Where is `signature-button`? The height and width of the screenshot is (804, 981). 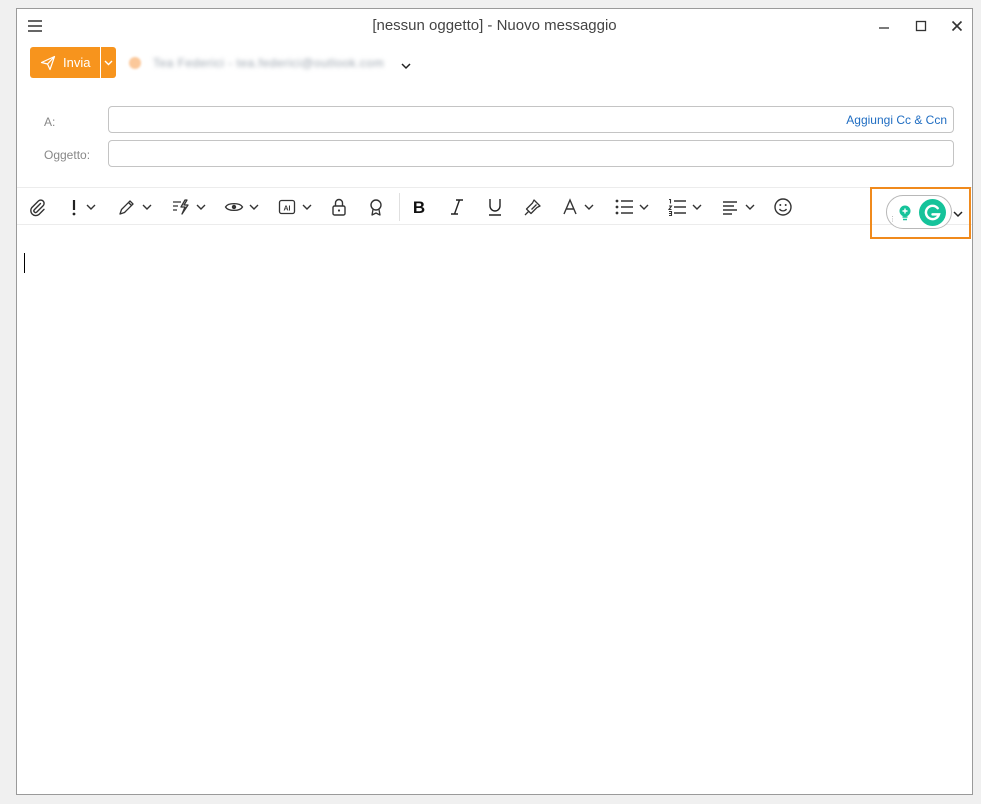
signature-button is located at coordinates (134, 207).